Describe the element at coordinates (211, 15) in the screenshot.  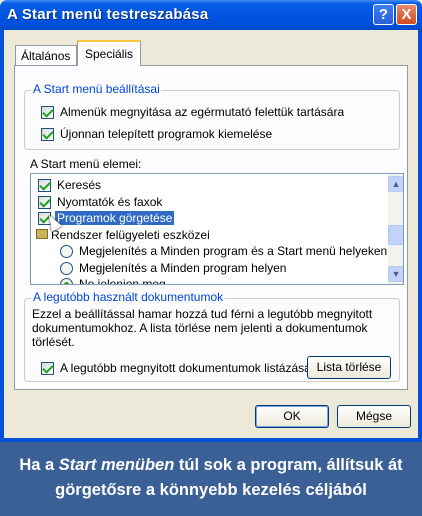
I see `title-bar: A Start menü testreszabása ? X` at that location.